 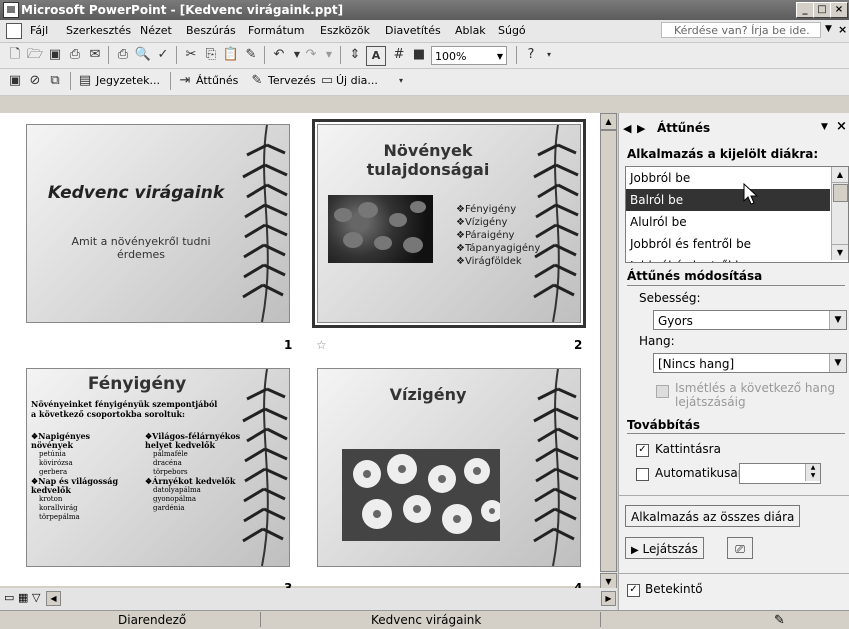 I want to click on column-item: kövirózsa, so click(x=56, y=463).